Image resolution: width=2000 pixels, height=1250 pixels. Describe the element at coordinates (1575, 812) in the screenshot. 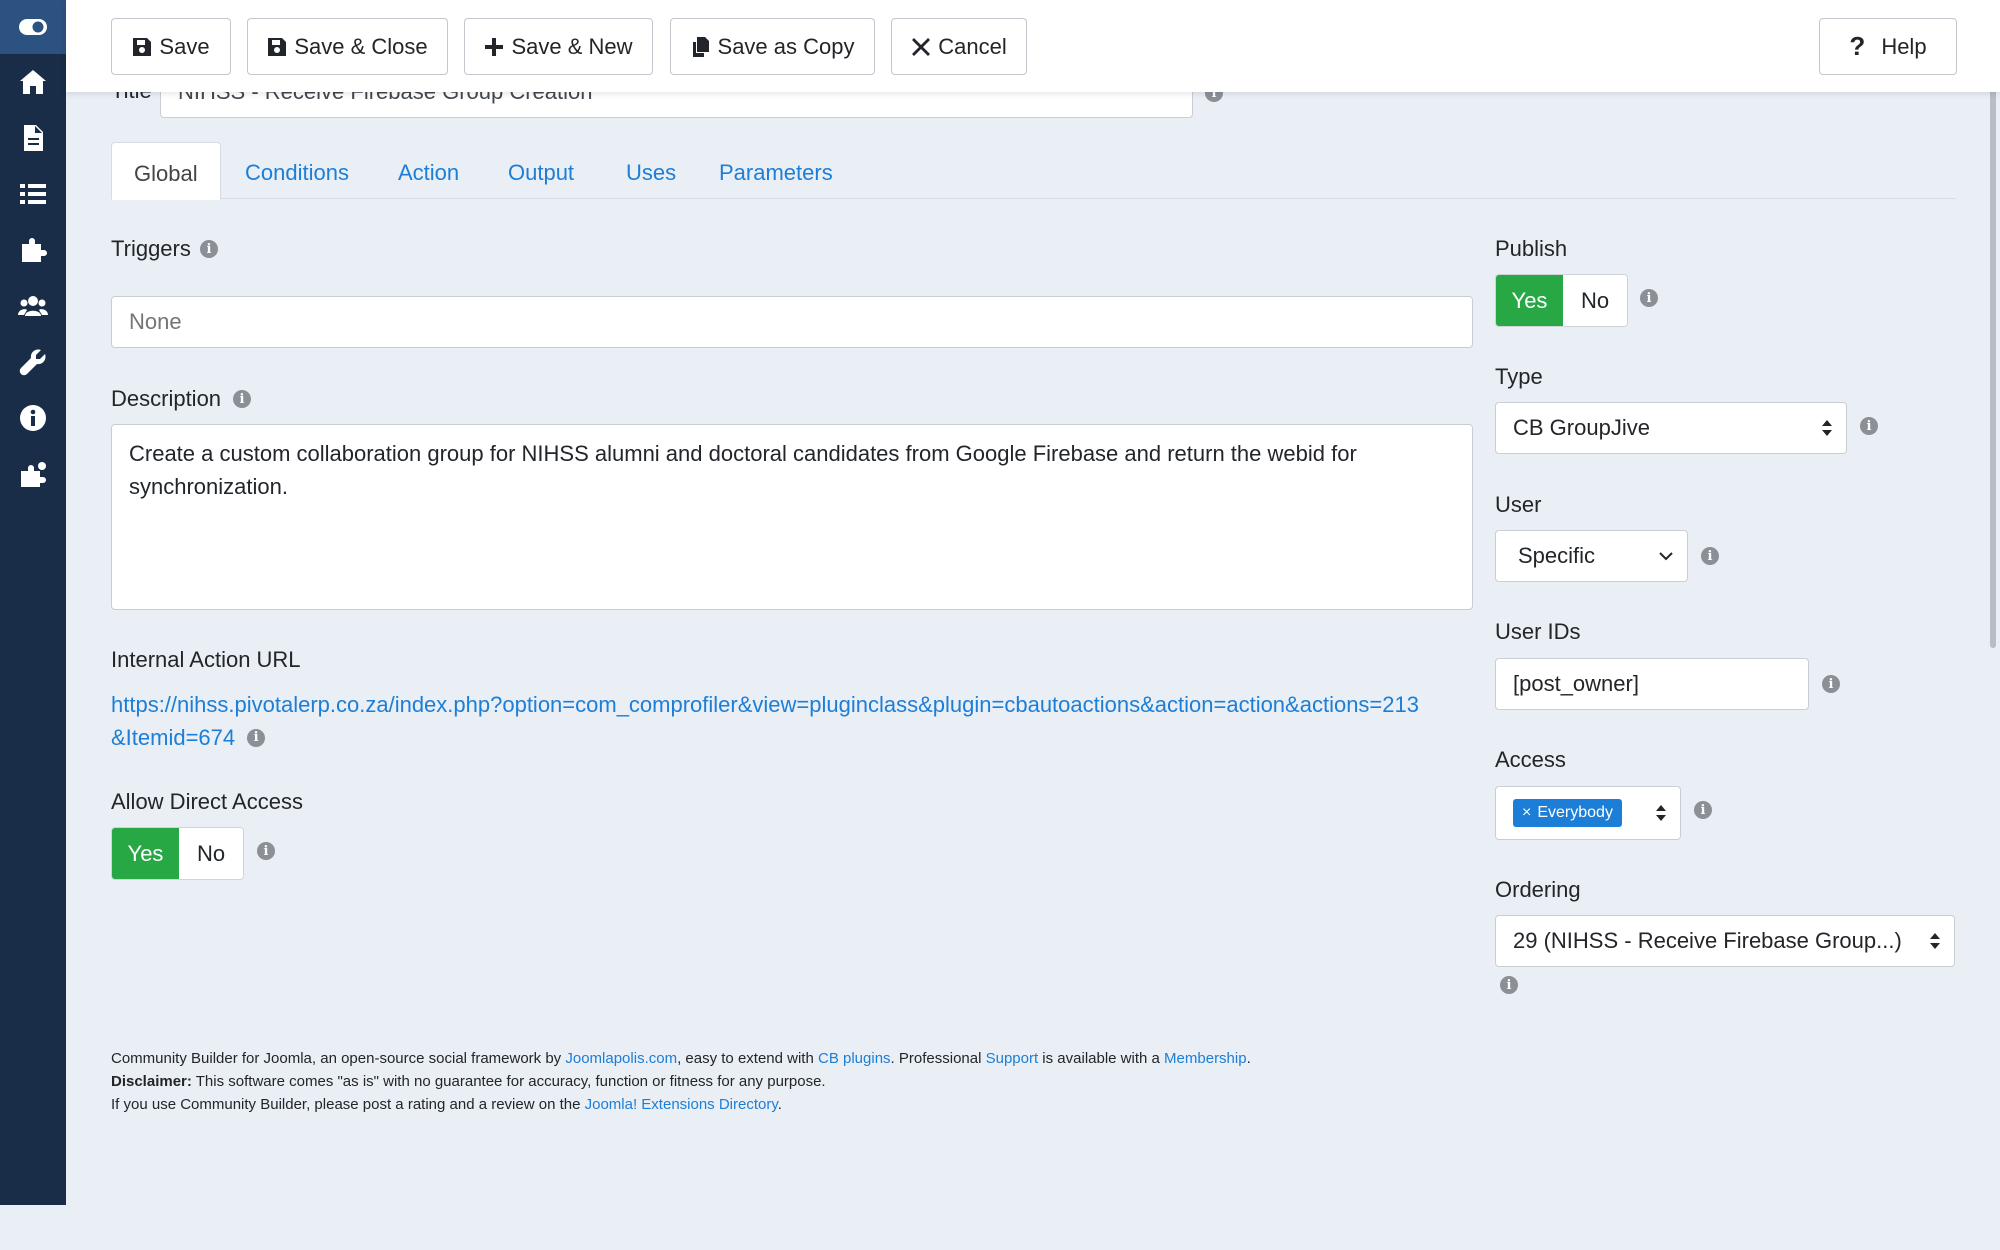

I see `access-tag-label: Everybody` at that location.